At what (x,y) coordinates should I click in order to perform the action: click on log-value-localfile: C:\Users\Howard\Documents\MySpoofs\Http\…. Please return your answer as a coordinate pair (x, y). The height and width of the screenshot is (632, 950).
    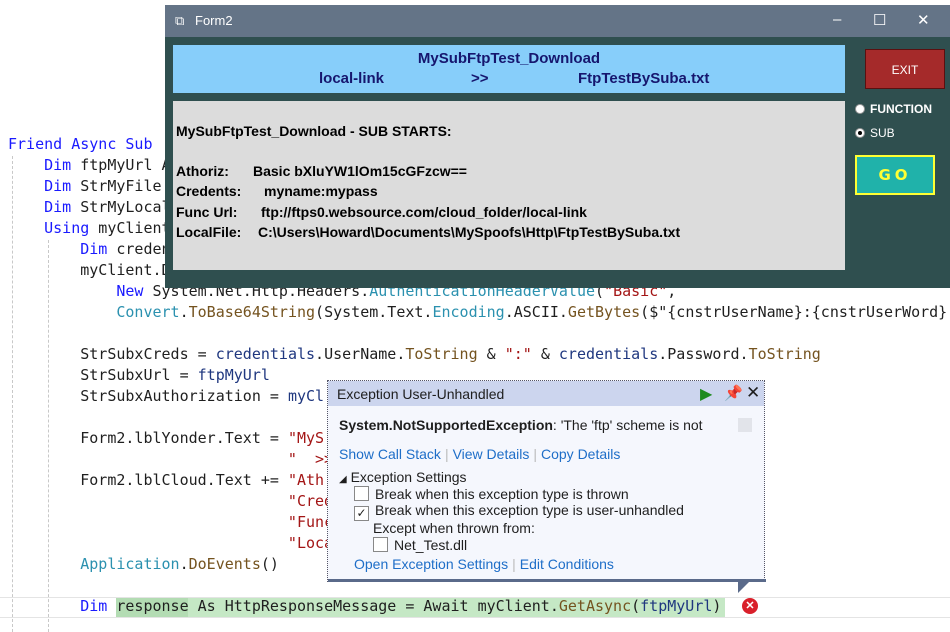
    Looking at the image, I should click on (469, 232).